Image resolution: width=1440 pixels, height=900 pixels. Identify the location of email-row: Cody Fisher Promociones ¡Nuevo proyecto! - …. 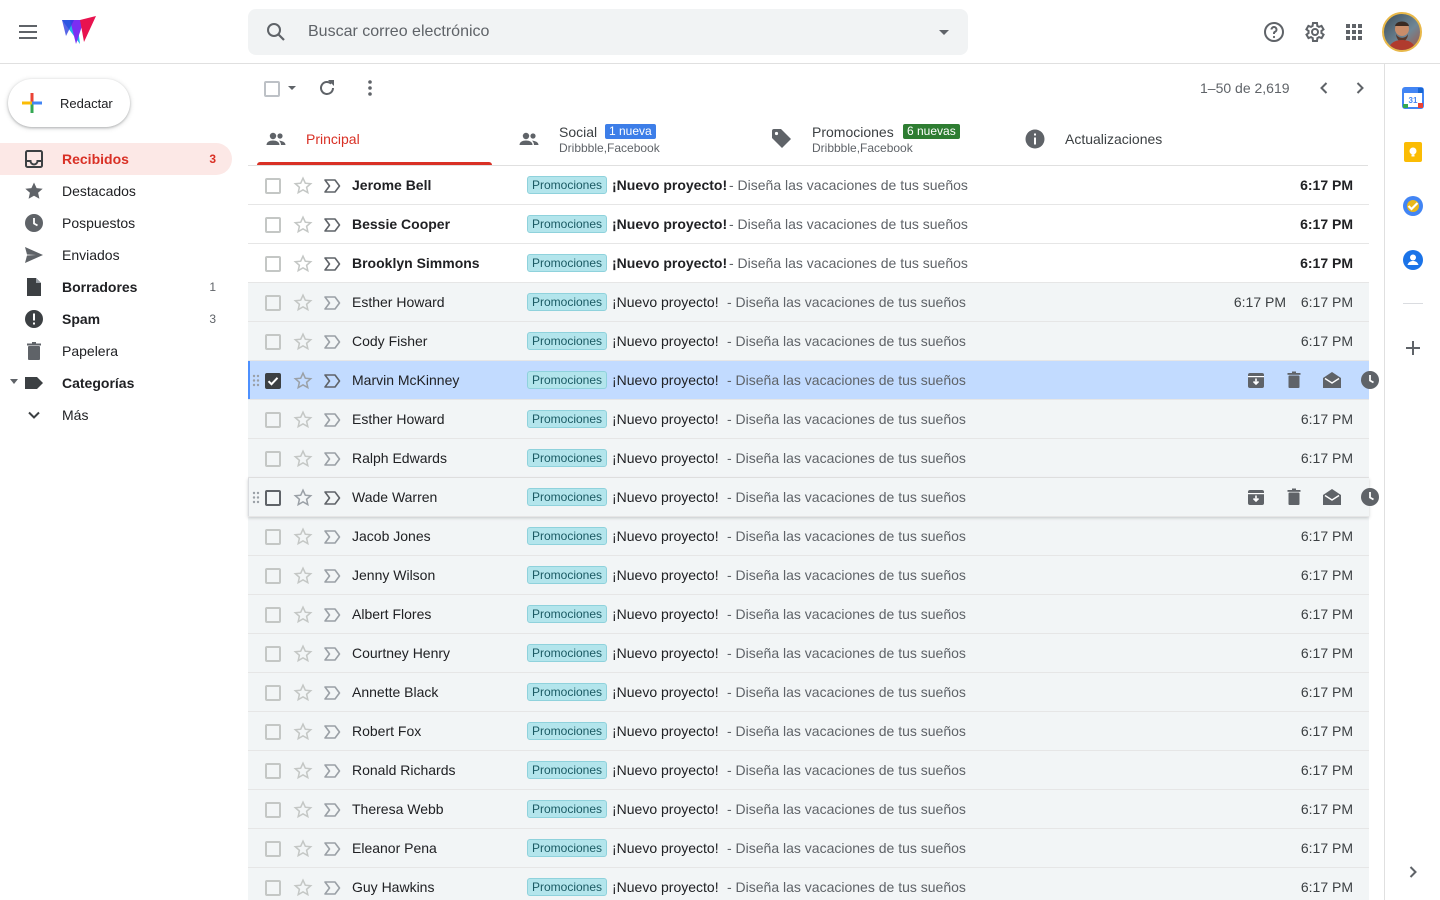
(808, 341).